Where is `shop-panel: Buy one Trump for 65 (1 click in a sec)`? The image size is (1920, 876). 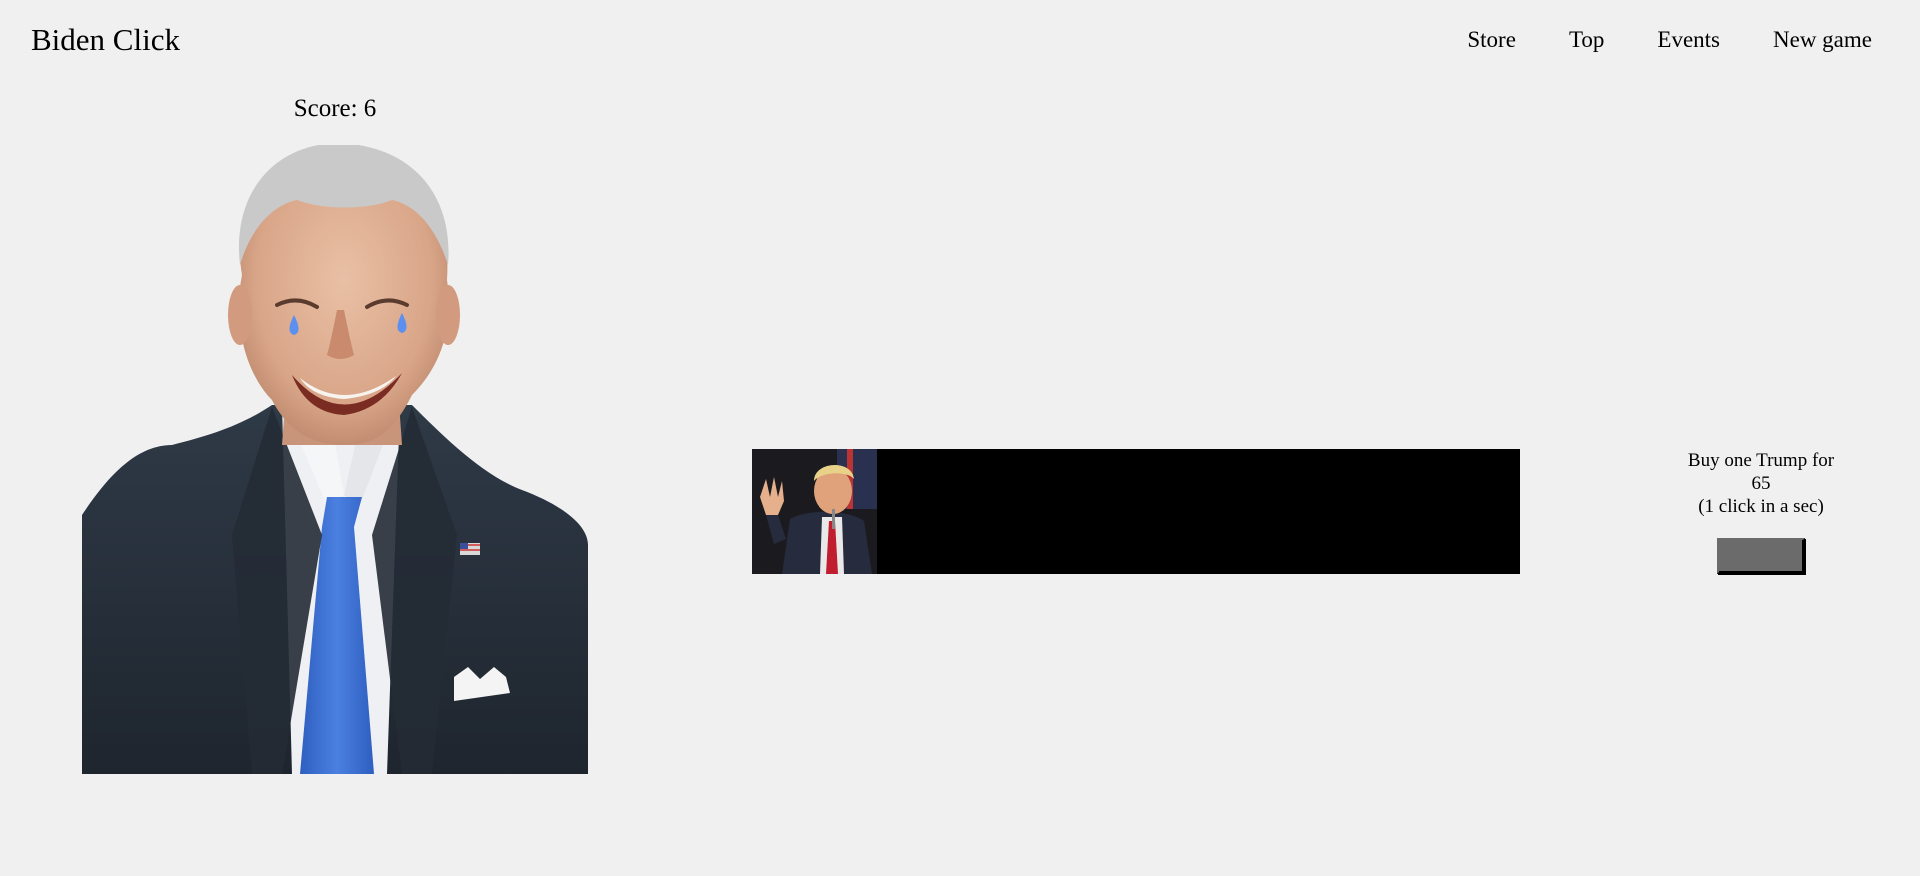
shop-panel: Buy one Trump for 65 (1 click in a sec) is located at coordinates (1761, 511).